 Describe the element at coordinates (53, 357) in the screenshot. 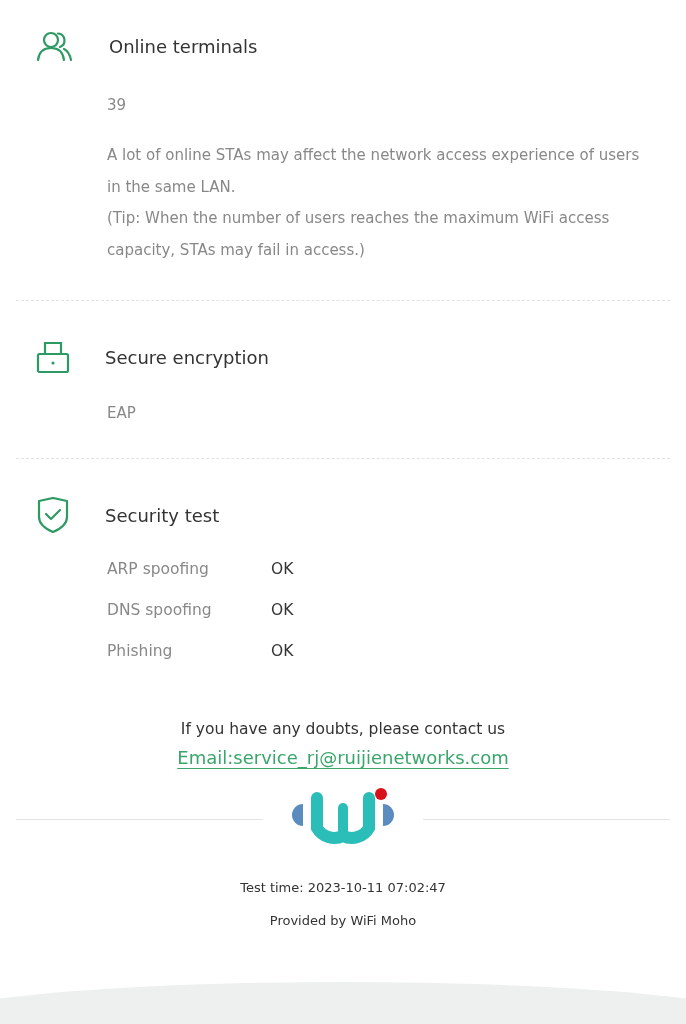

I see `lock-icon` at that location.